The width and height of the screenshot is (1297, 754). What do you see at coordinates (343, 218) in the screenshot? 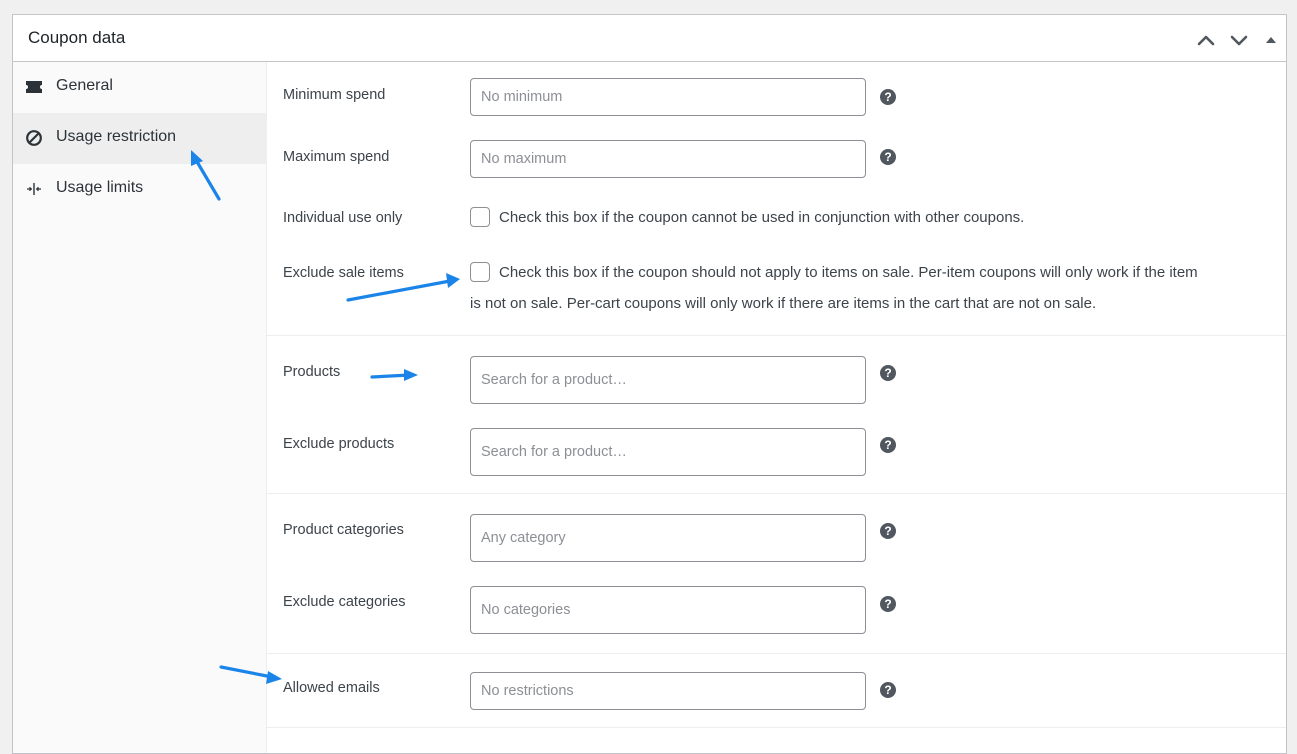
I see `individual-use-label: Individual use only` at bounding box center [343, 218].